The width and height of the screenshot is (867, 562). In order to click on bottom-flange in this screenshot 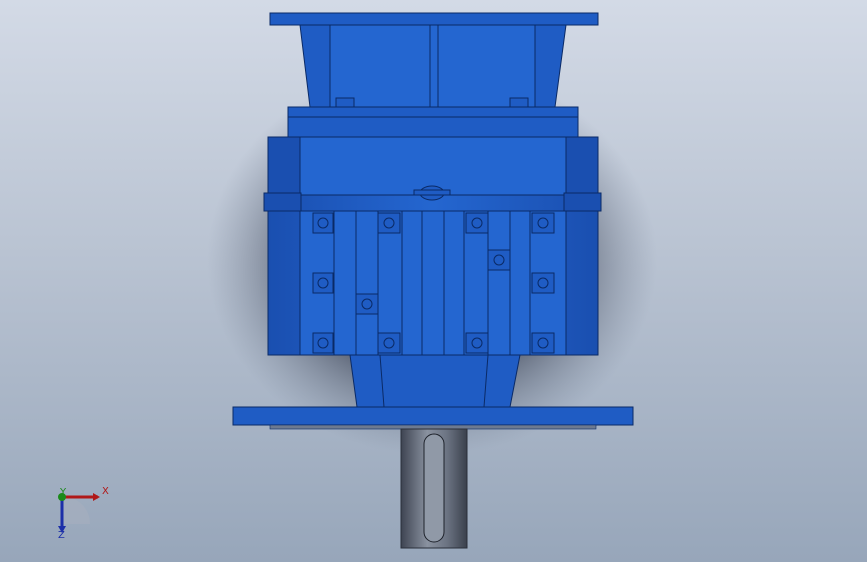, I will do `click(433, 416)`.